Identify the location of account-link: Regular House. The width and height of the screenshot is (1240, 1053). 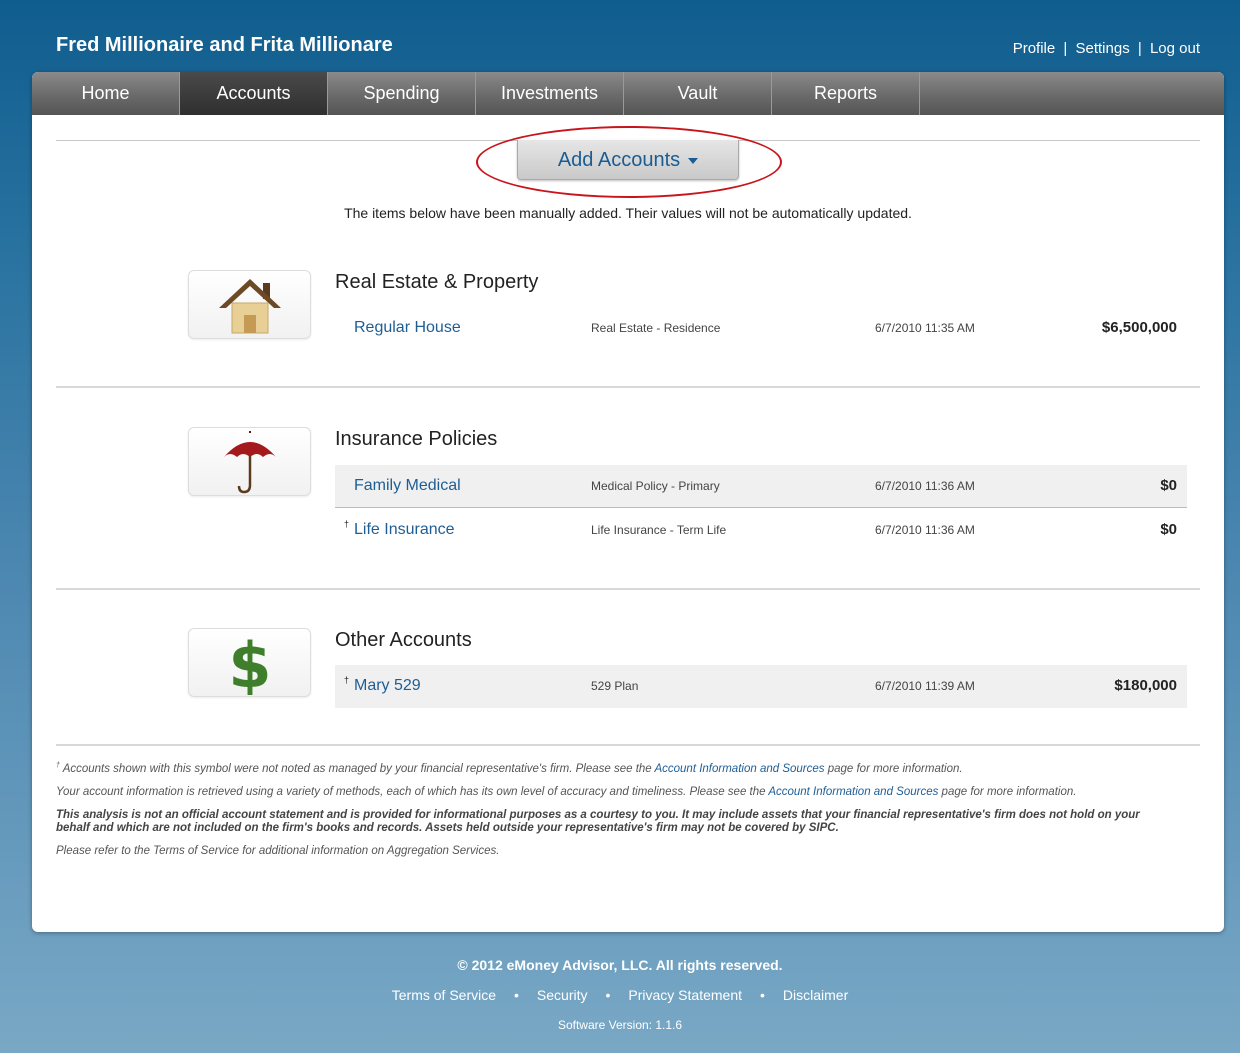
(407, 328).